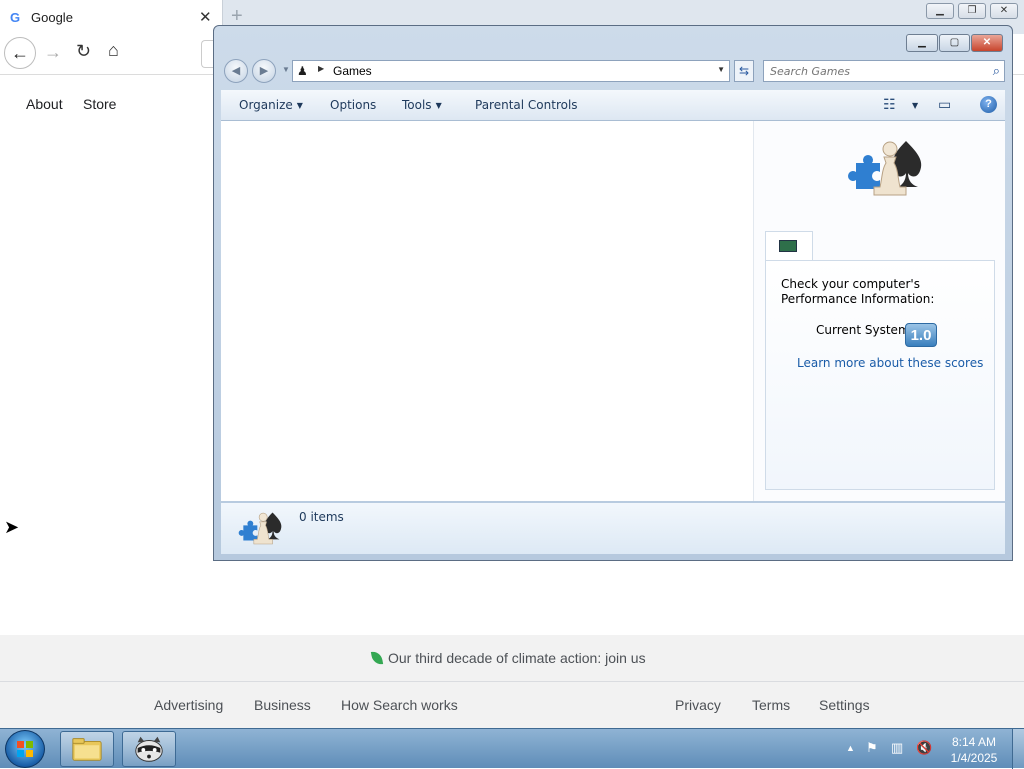  What do you see at coordinates (99, 104) in the screenshot?
I see `store-link: Store` at bounding box center [99, 104].